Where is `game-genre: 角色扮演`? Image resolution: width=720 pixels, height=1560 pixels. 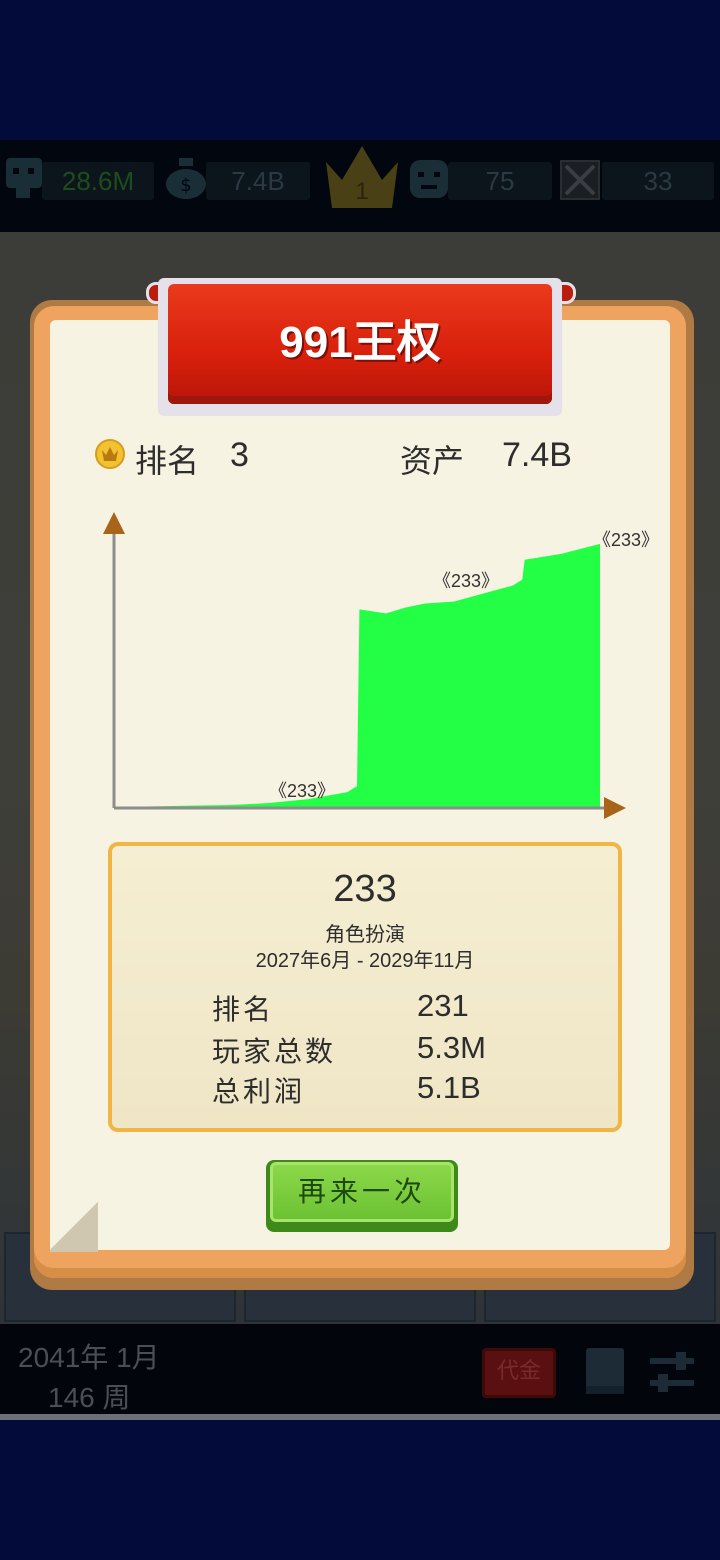
game-genre: 角色扮演 is located at coordinates (365, 934).